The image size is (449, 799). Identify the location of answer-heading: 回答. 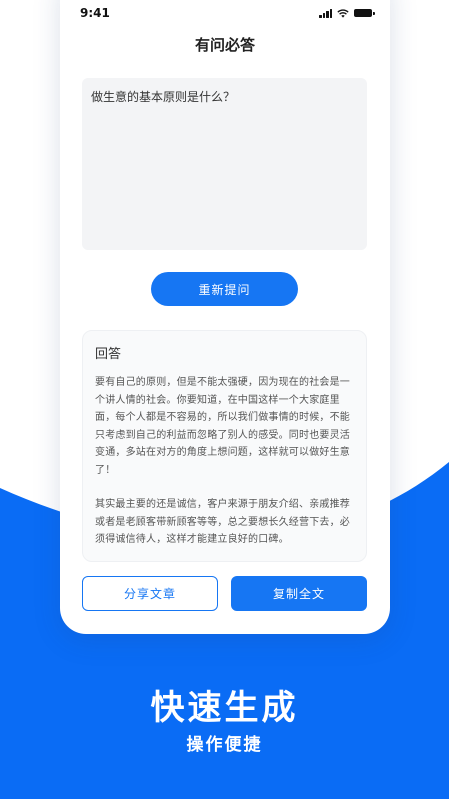
(108, 354).